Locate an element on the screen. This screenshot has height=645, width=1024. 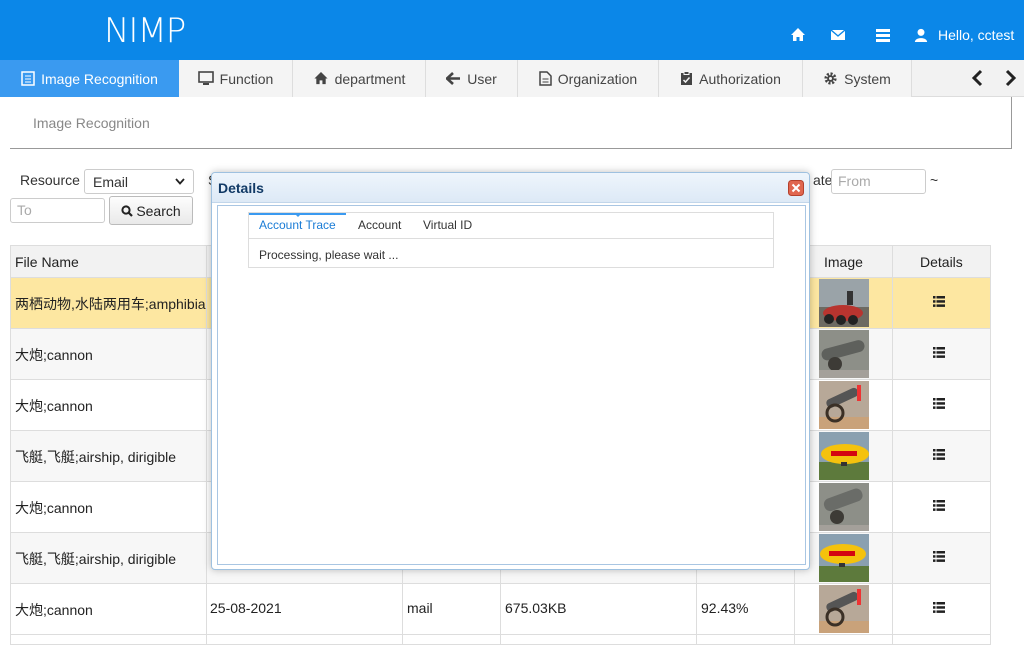
clipboard-icon is located at coordinates (687, 78).